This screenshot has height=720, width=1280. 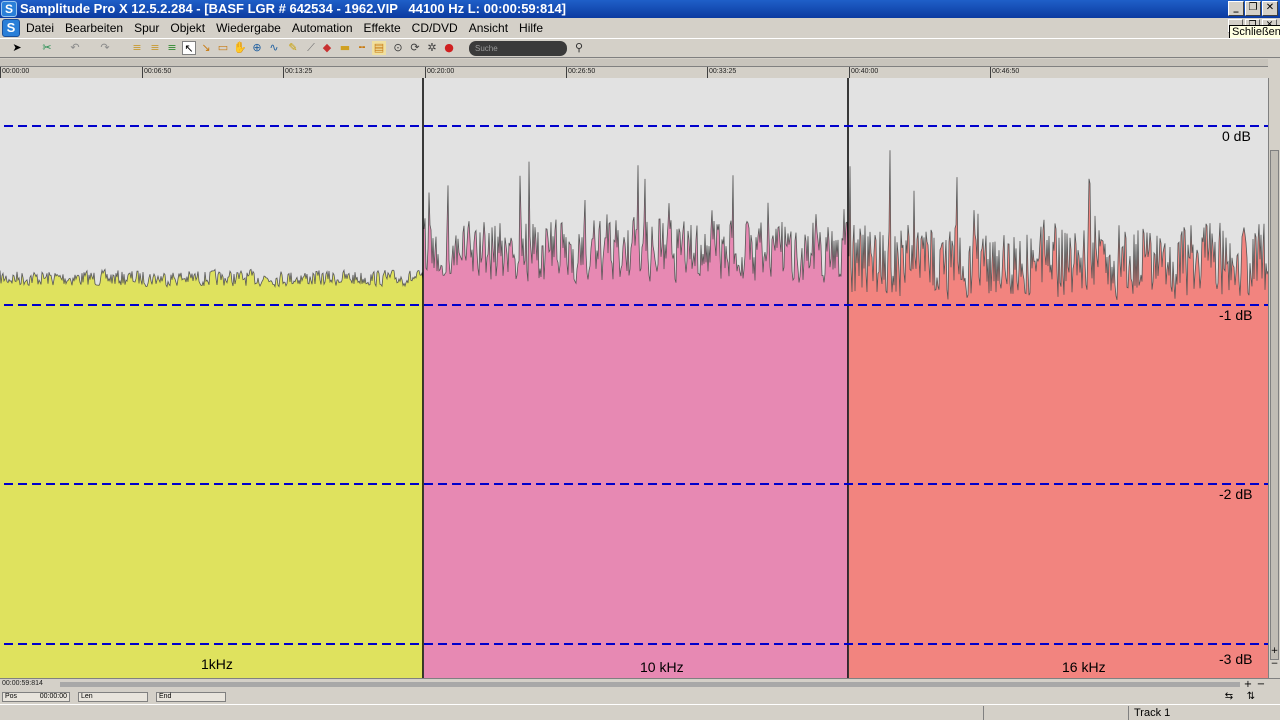 What do you see at coordinates (1236, 136) in the screenshot?
I see `db-label-0: 0 dB` at bounding box center [1236, 136].